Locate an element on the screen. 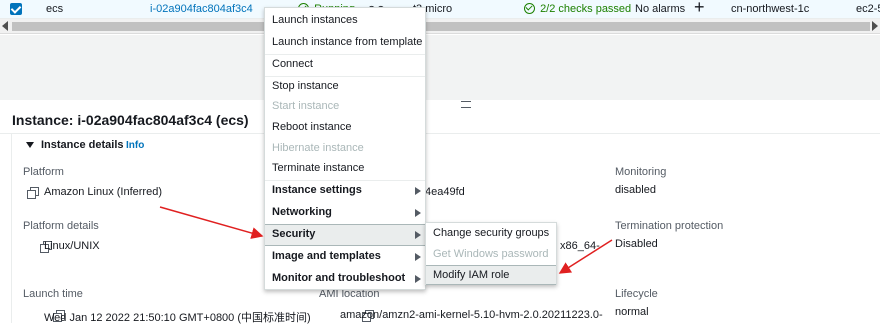  arrow-to-modify-iam-role is located at coordinates (585, 256).